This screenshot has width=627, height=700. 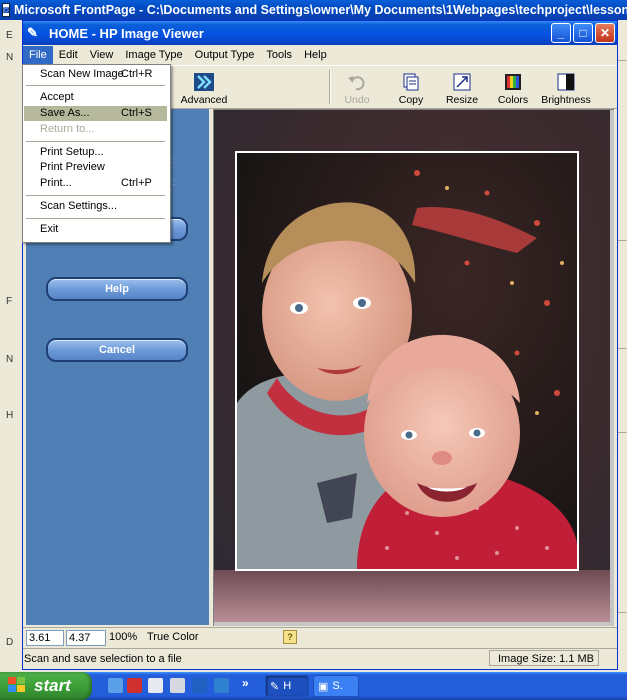 What do you see at coordinates (561, 33) in the screenshot?
I see `minimize-button: _` at bounding box center [561, 33].